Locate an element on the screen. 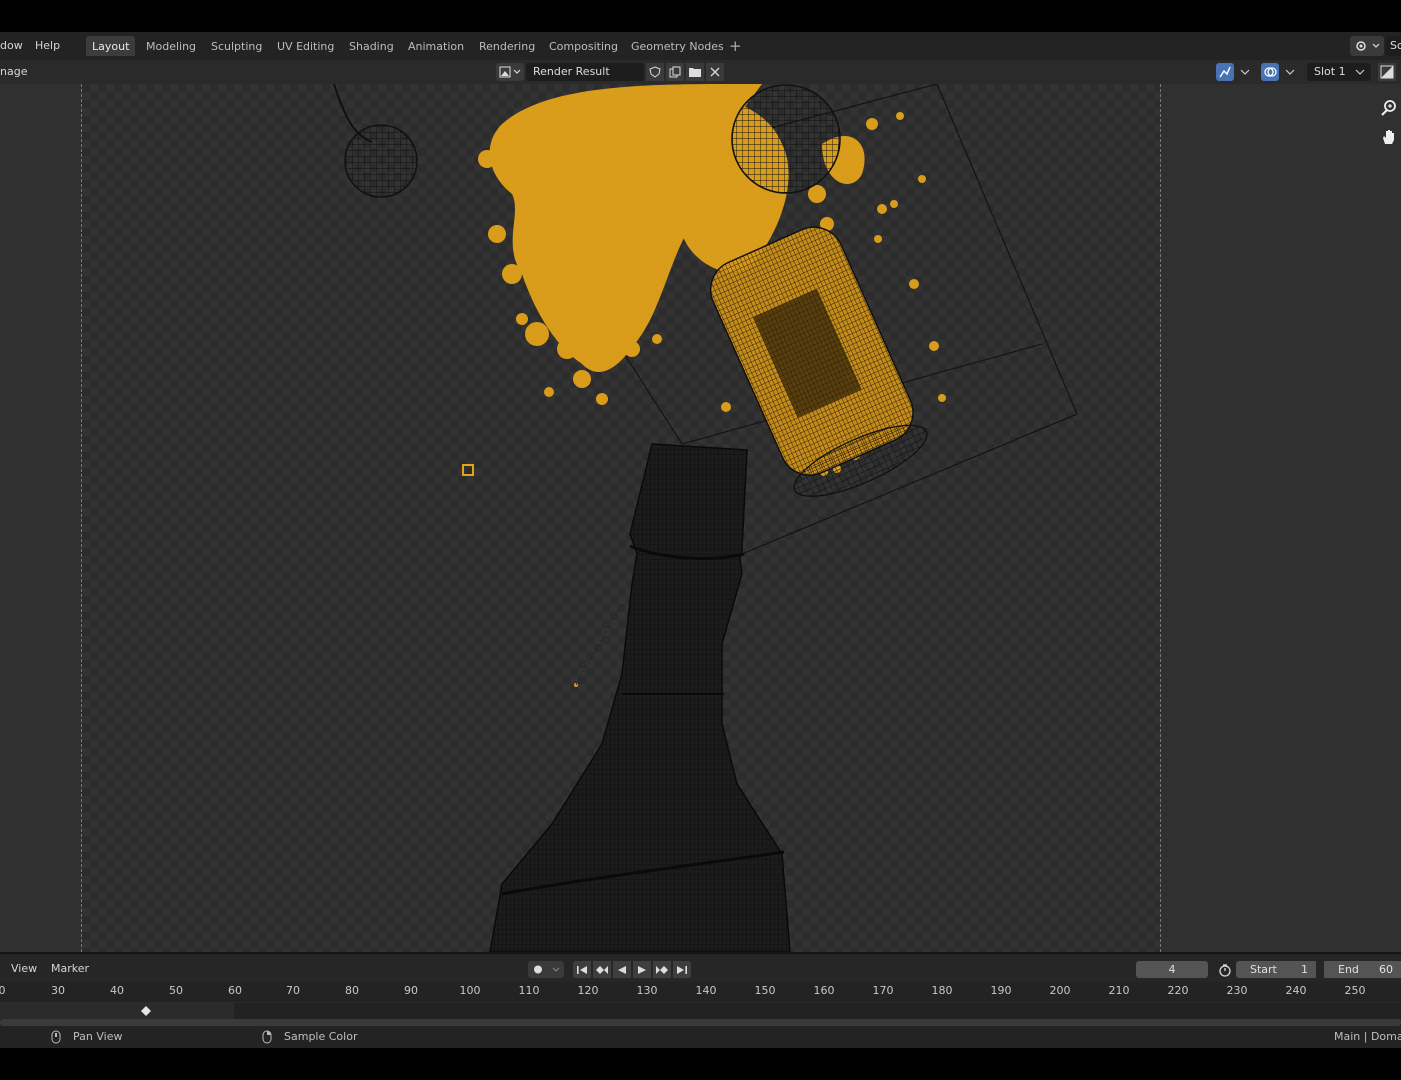 The image size is (1401, 1080). fake-user-button is located at coordinates (655, 72).